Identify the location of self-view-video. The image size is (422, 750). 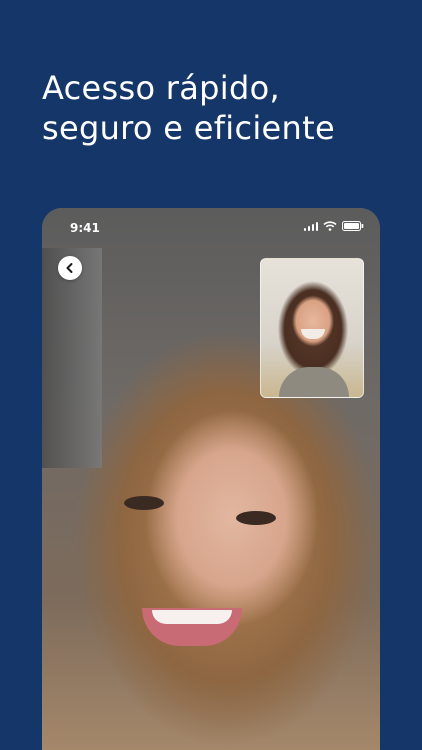
(312, 328).